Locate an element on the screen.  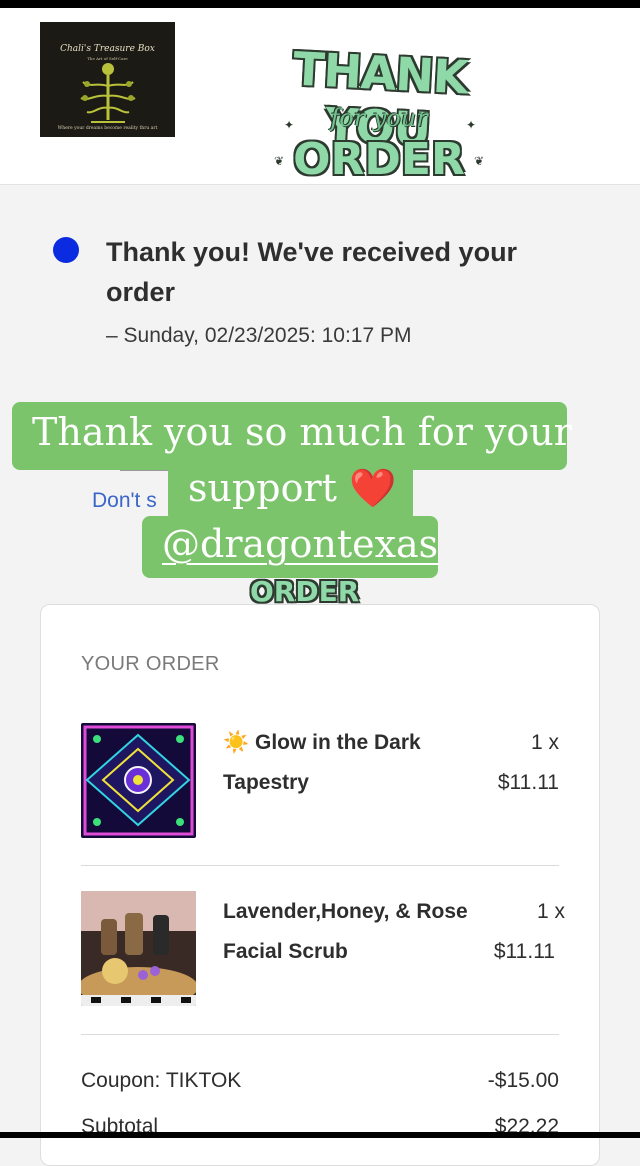
scrub-thumbnail is located at coordinates (138, 948).